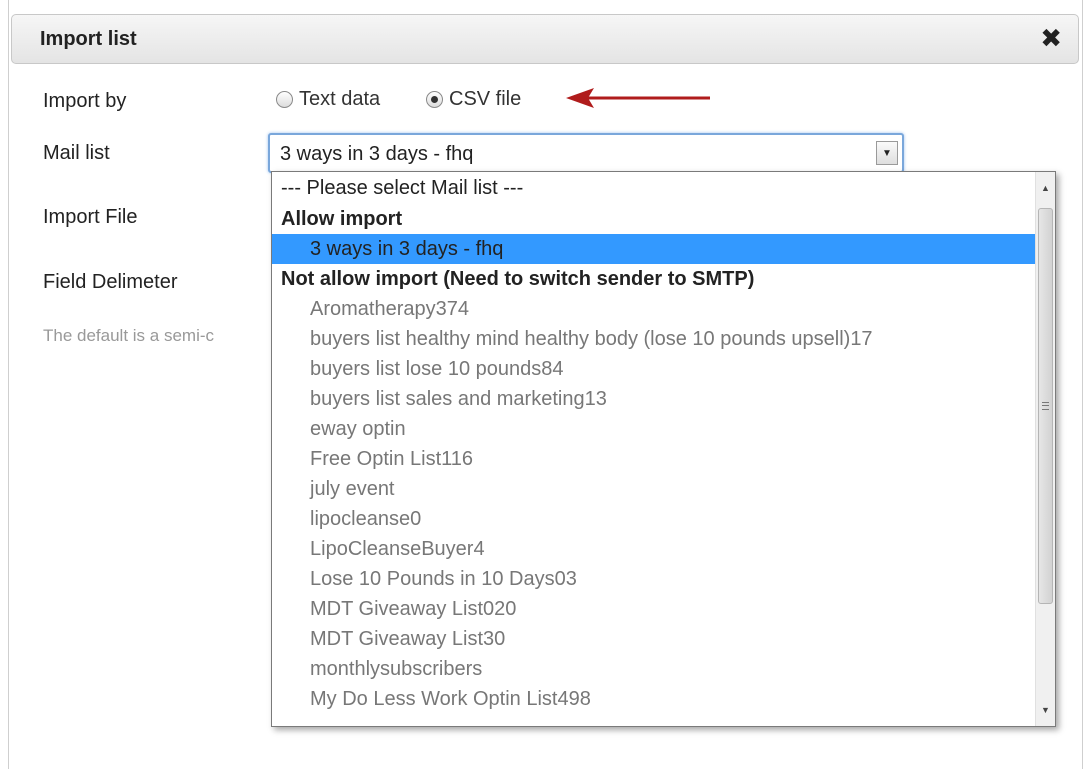 Image resolution: width=1089 pixels, height=769 pixels. What do you see at coordinates (377, 154) in the screenshot?
I see `mail-list-select-value: 3 ways in 3 days - fhq` at bounding box center [377, 154].